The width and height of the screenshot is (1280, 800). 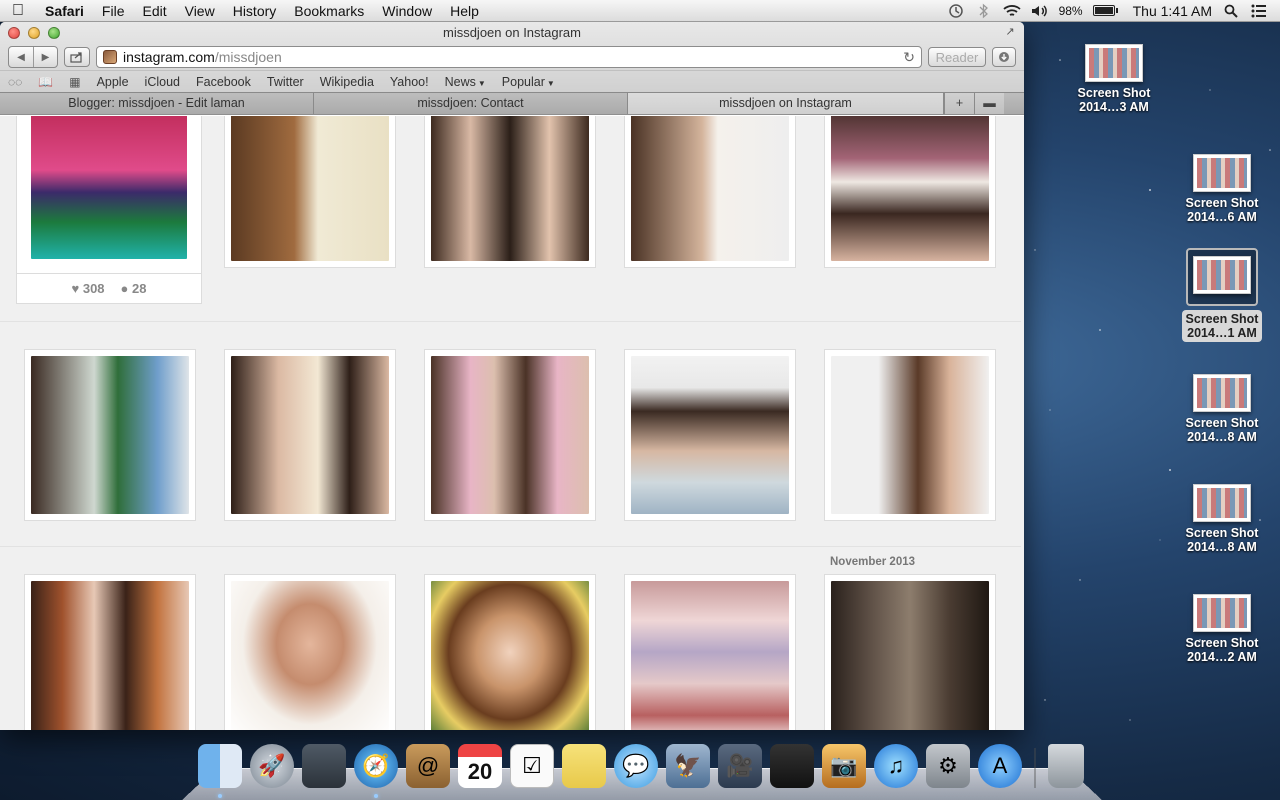 I want to click on downloads-button, so click(x=1004, y=57).